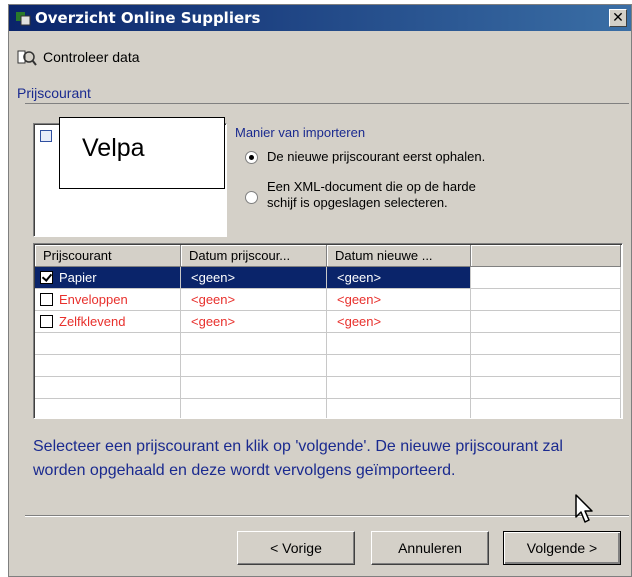 The image size is (632, 577). I want to click on app-icon, so click(23, 19).